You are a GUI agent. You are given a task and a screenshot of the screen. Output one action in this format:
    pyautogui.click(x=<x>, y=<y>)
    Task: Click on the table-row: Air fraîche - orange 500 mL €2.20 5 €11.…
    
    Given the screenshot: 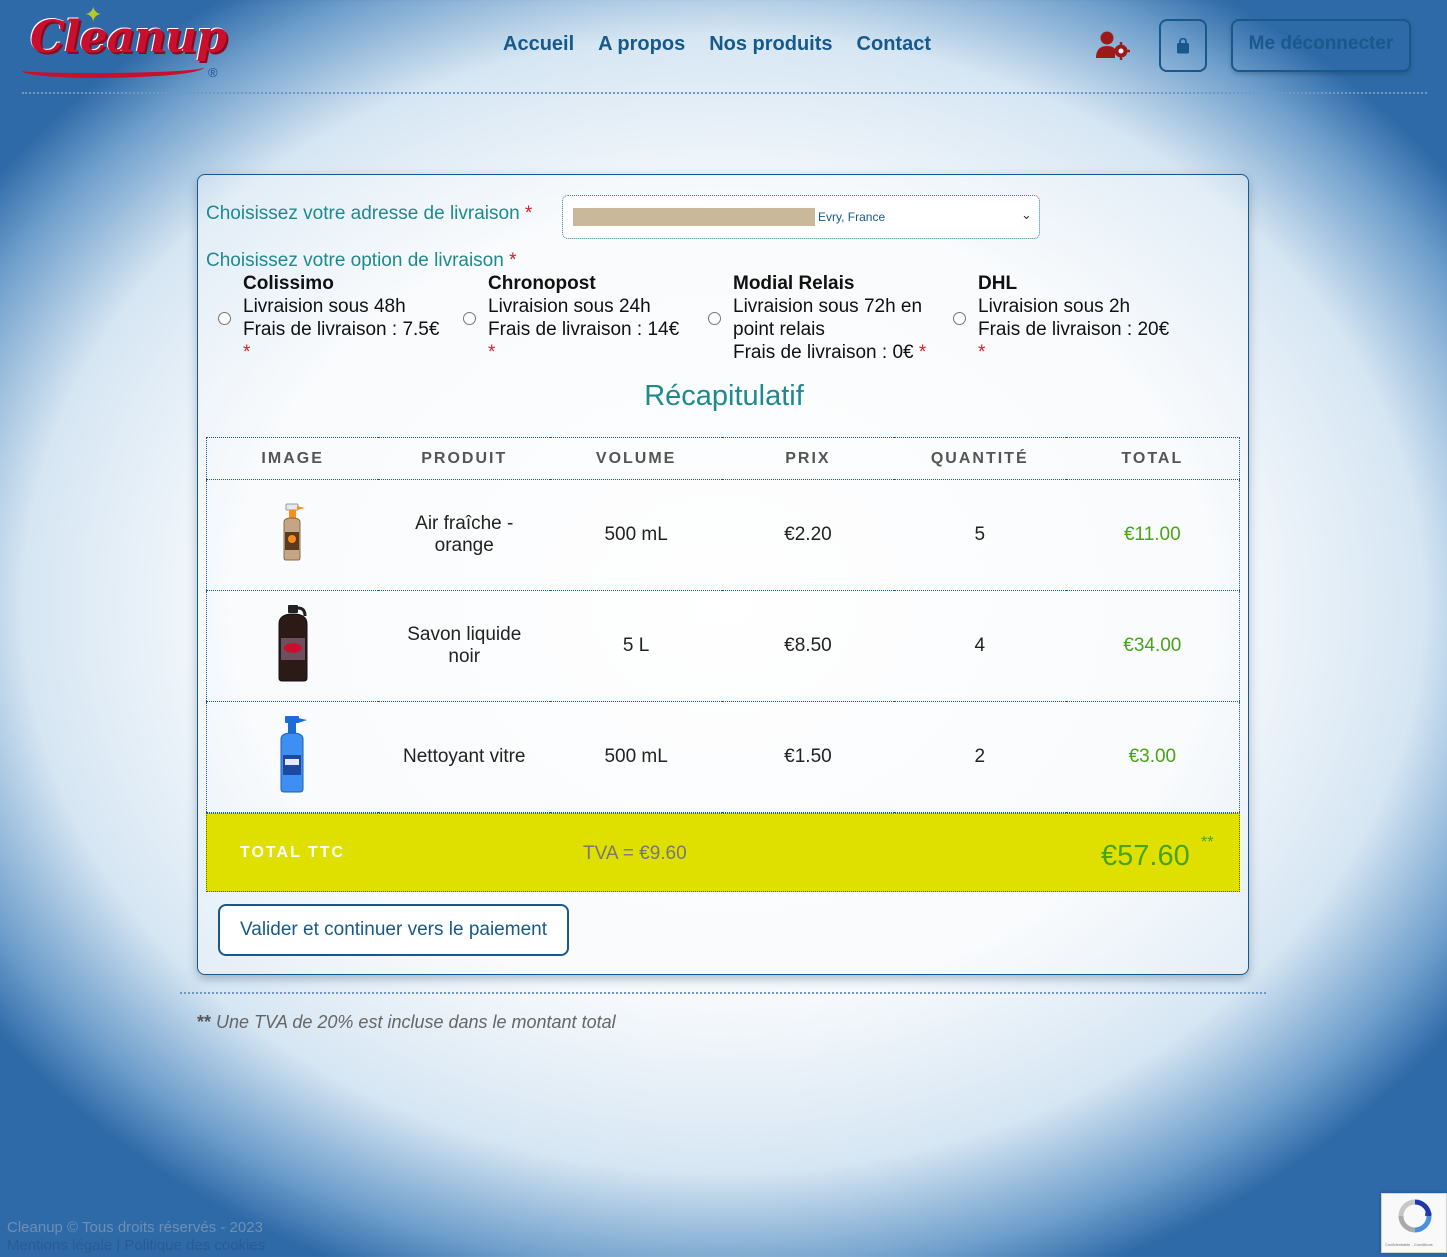 What is the action you would take?
    pyautogui.click(x=723, y=535)
    